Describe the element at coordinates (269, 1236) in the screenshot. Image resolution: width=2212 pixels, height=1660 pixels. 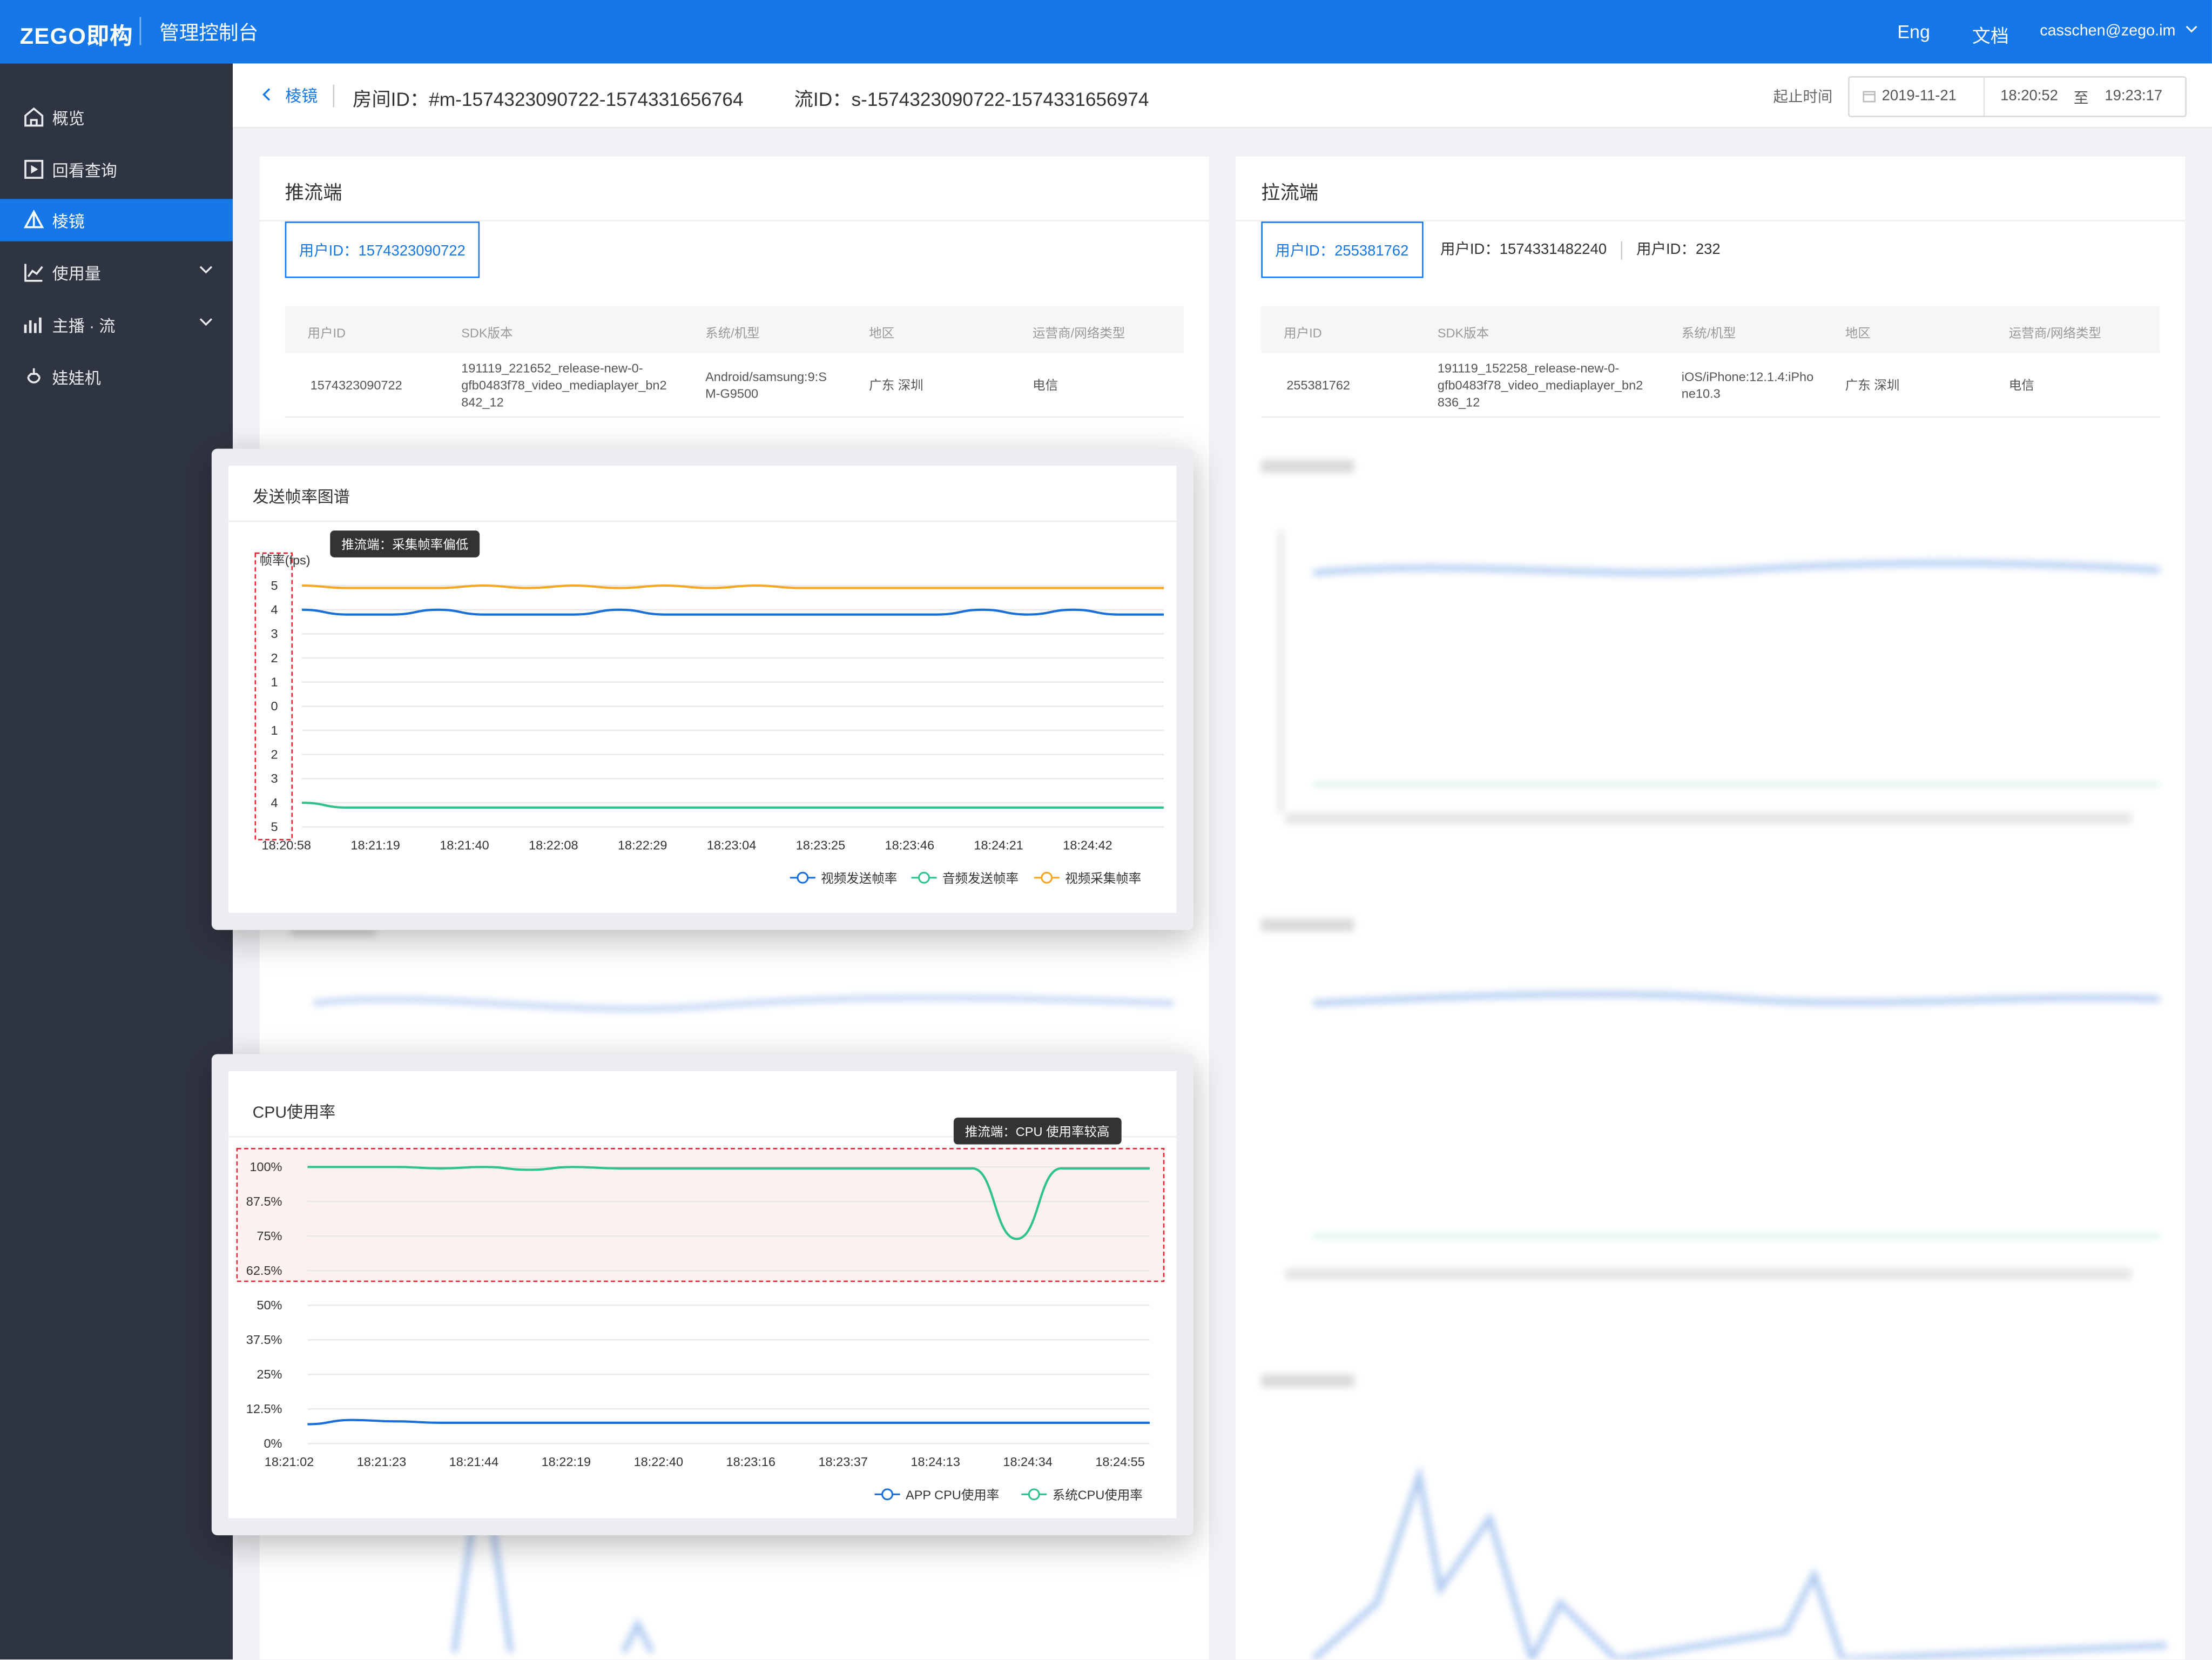
I see `y-tick-label: 75%` at that location.